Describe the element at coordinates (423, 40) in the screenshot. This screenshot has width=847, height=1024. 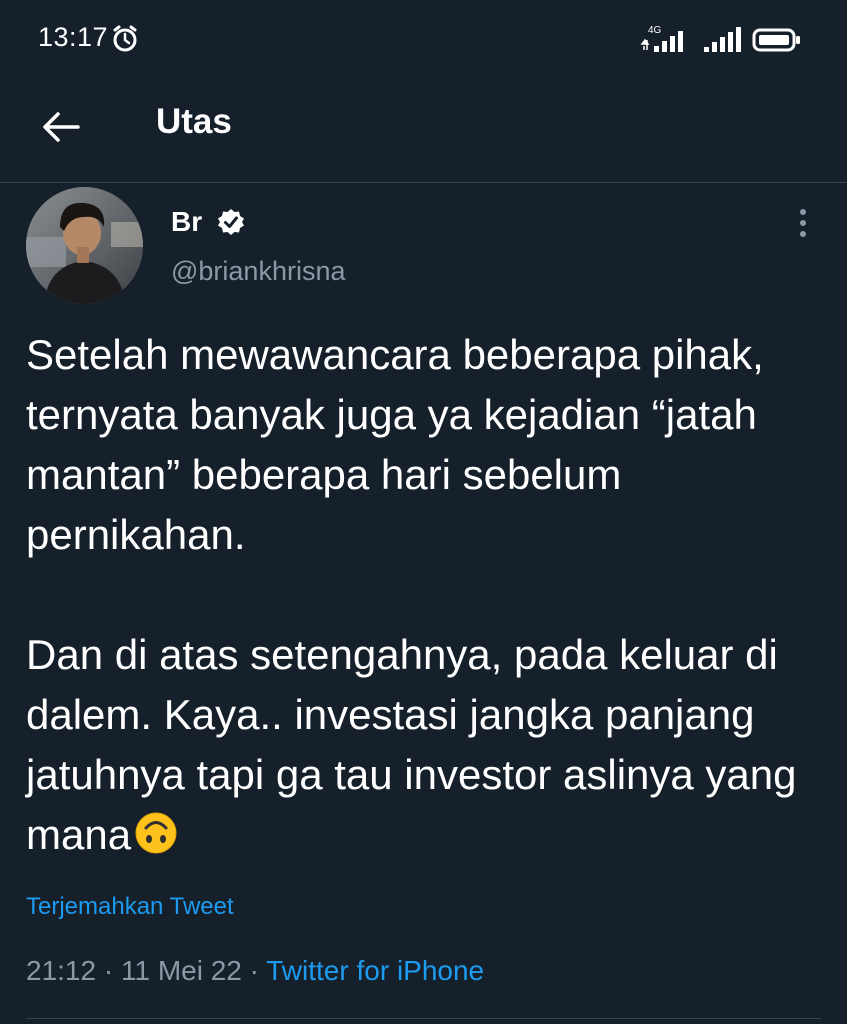
I see `status-bar: 13:17 4G` at that location.